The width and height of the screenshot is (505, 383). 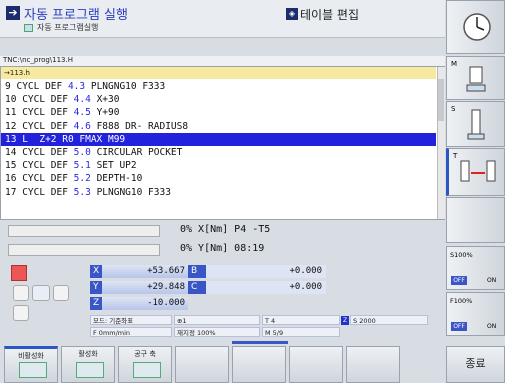 What do you see at coordinates (441, 100) in the screenshot?
I see `scrollbar-thumb` at bounding box center [441, 100].